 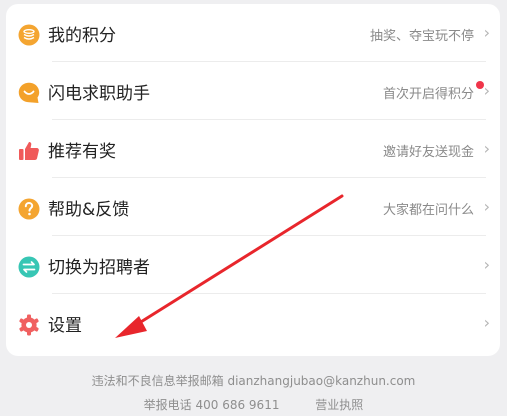 What do you see at coordinates (29, 209) in the screenshot?
I see `question-icon` at bounding box center [29, 209].